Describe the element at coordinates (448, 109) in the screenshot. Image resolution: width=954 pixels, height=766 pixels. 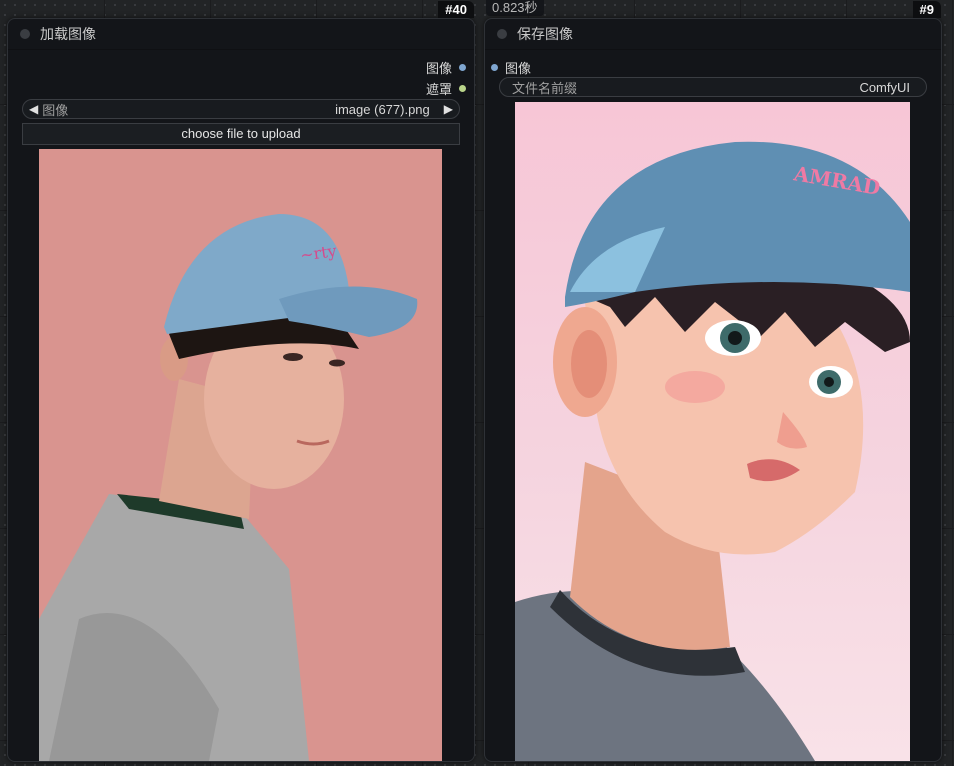
I see `right-arrow-icon: ▶` at that location.